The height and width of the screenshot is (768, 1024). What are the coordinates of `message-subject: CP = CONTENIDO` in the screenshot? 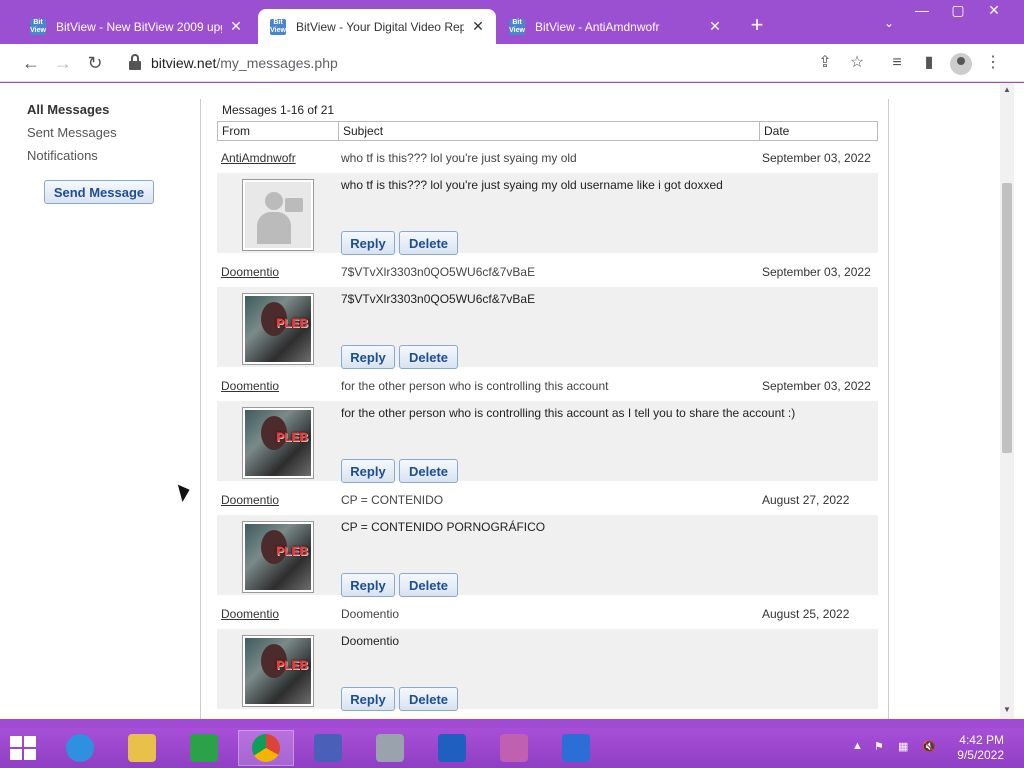 It's located at (392, 500).